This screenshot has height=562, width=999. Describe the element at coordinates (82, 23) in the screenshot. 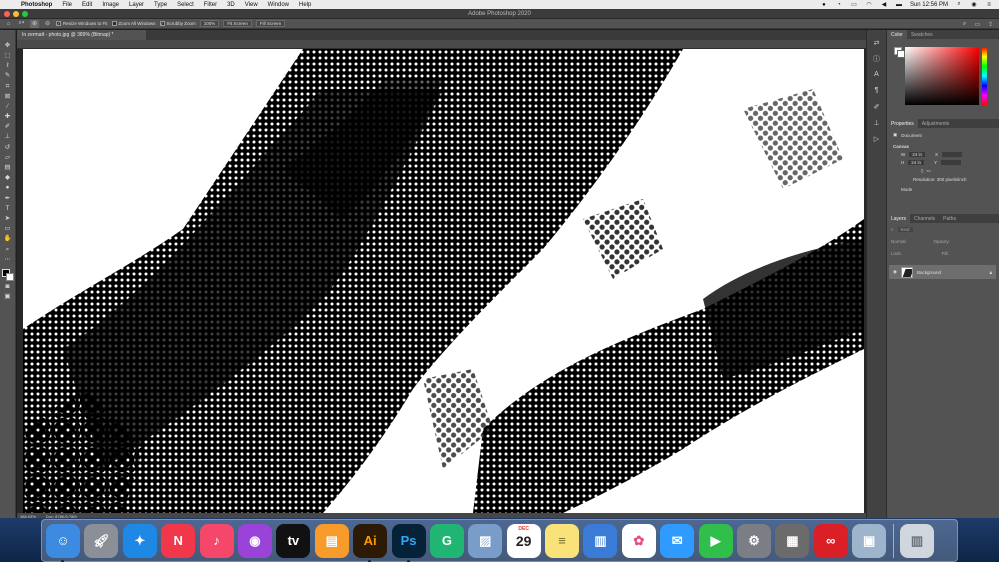

I see `resize-windows-checkbox: ✓ Resize Windows to Fit` at that location.